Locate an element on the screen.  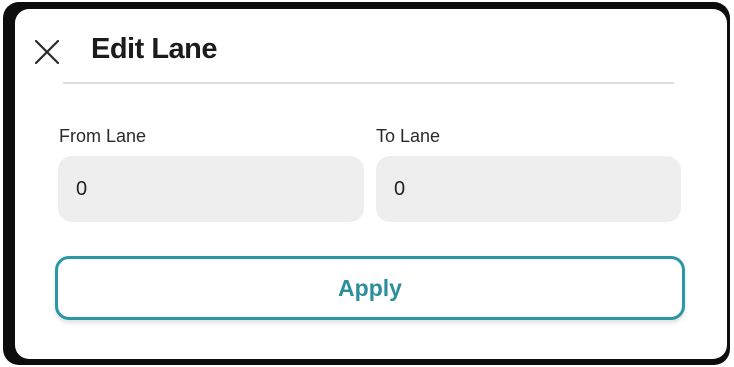
close-button is located at coordinates (47, 52).